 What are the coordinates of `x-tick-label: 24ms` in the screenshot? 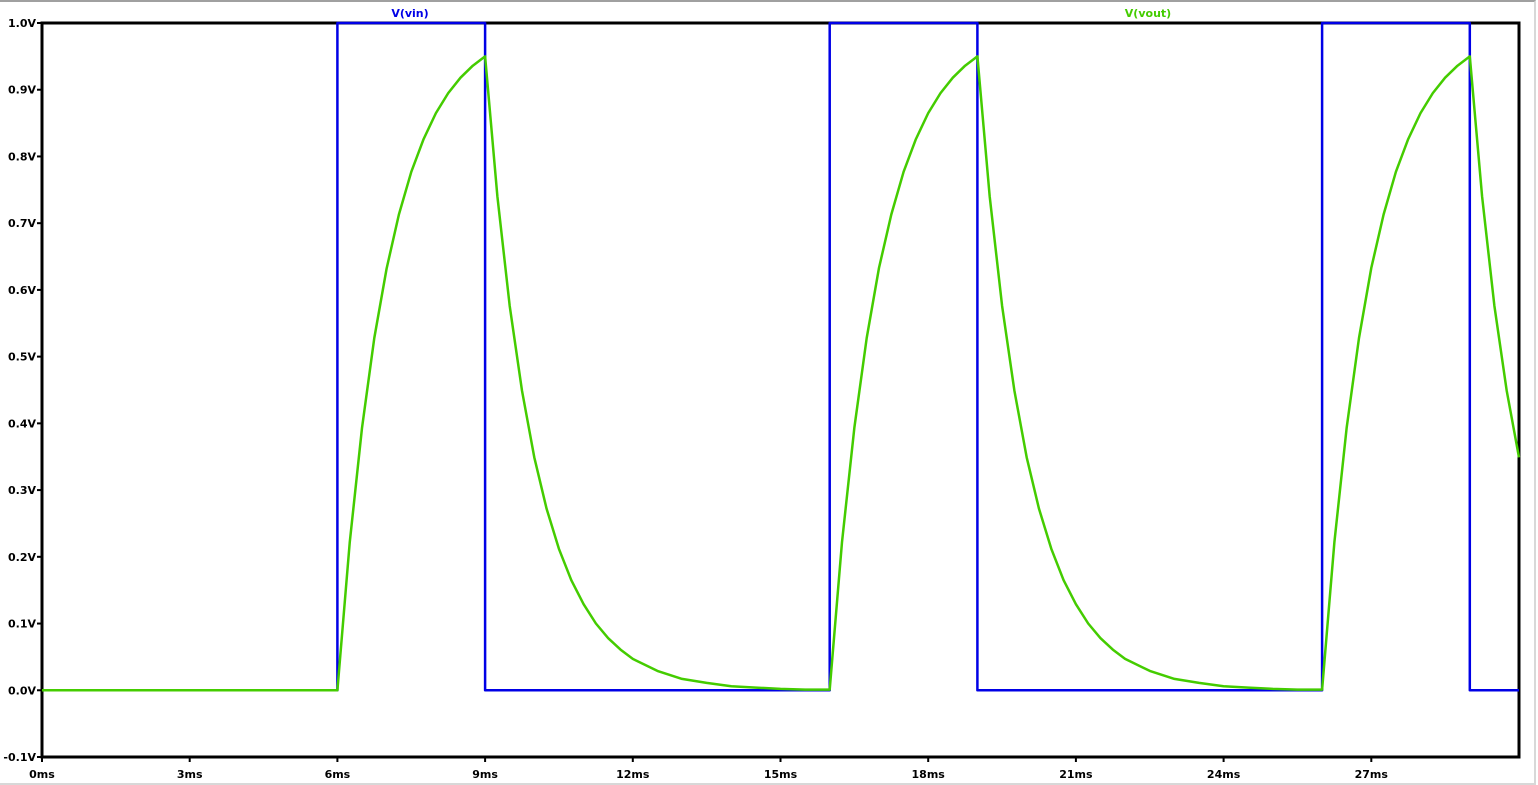 It's located at (1224, 774).